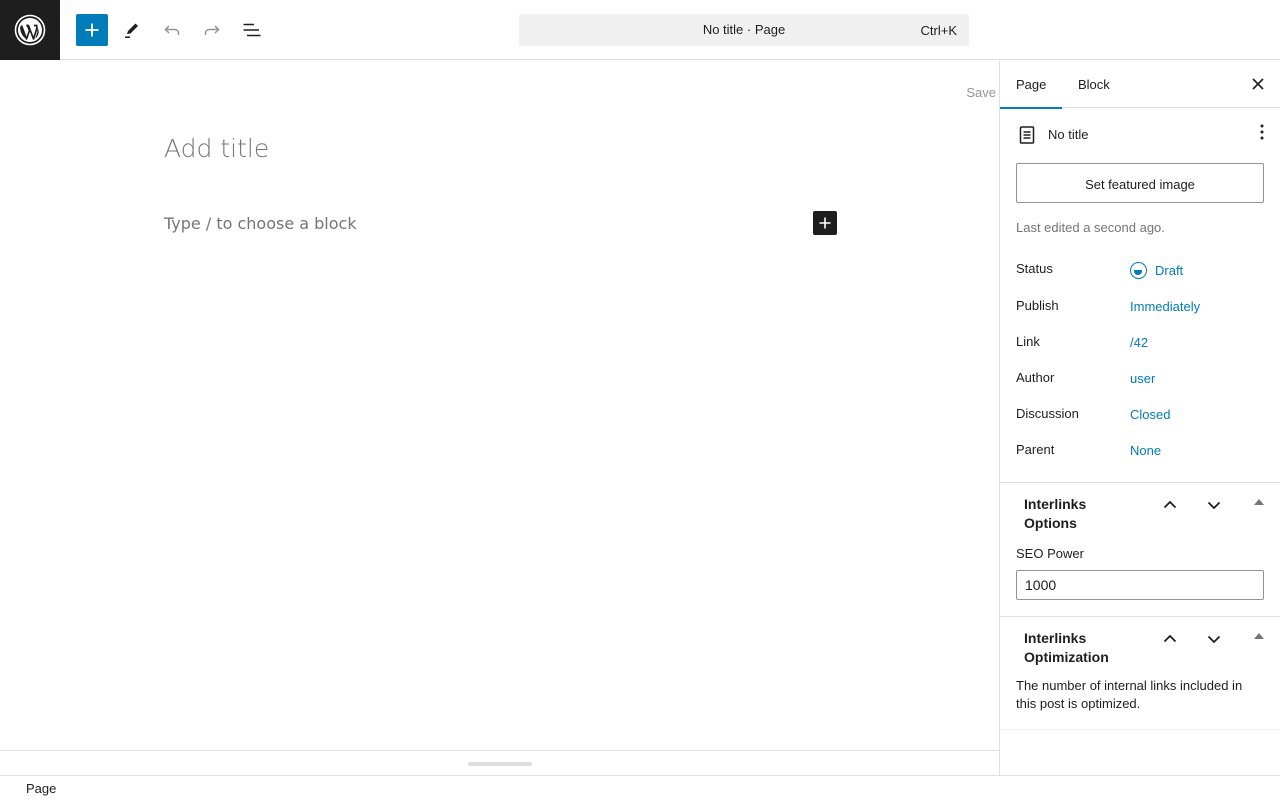  I want to click on set-featured-image-button: Set featured image, so click(1140, 183).